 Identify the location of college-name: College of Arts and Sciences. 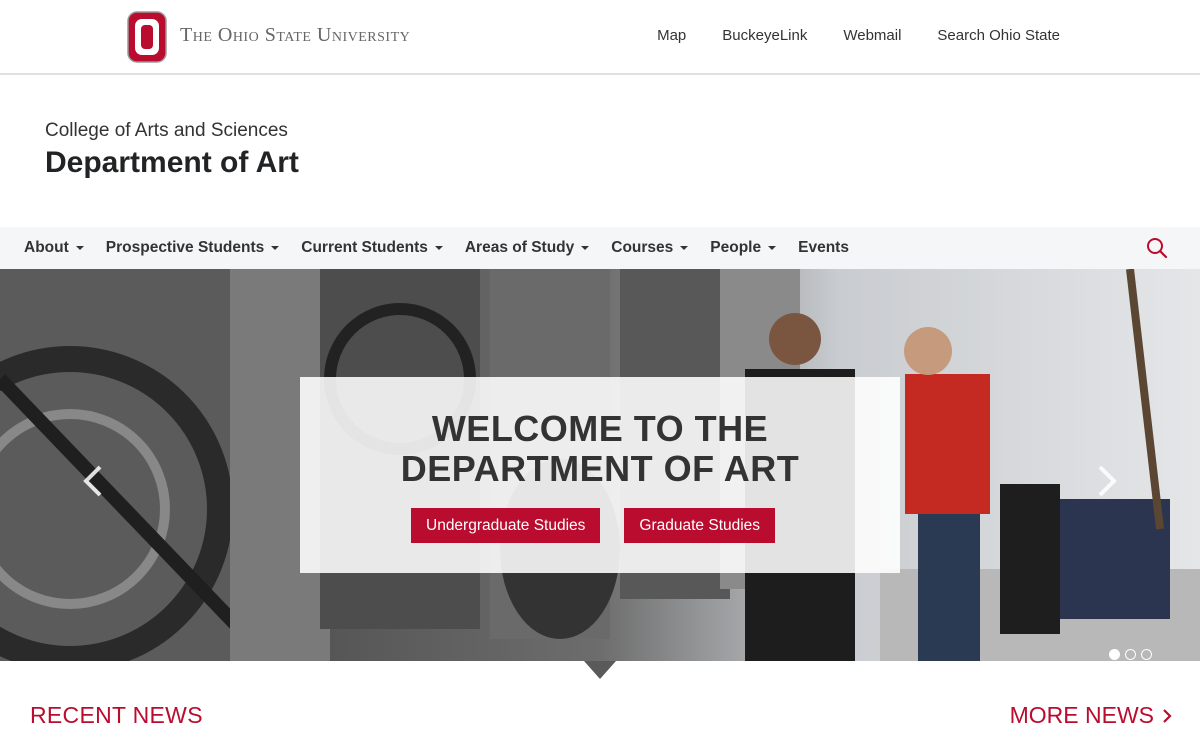
(166, 131).